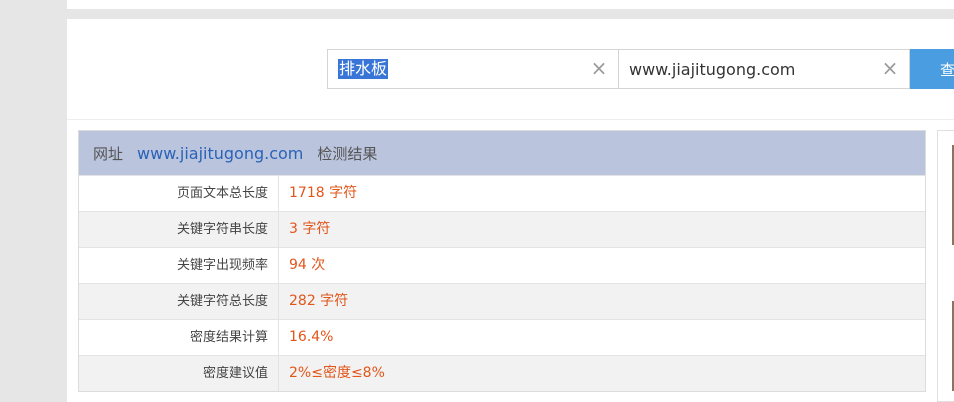 This screenshot has height=402, width=954. I want to click on keyword-clear-icon: ×, so click(599, 68).